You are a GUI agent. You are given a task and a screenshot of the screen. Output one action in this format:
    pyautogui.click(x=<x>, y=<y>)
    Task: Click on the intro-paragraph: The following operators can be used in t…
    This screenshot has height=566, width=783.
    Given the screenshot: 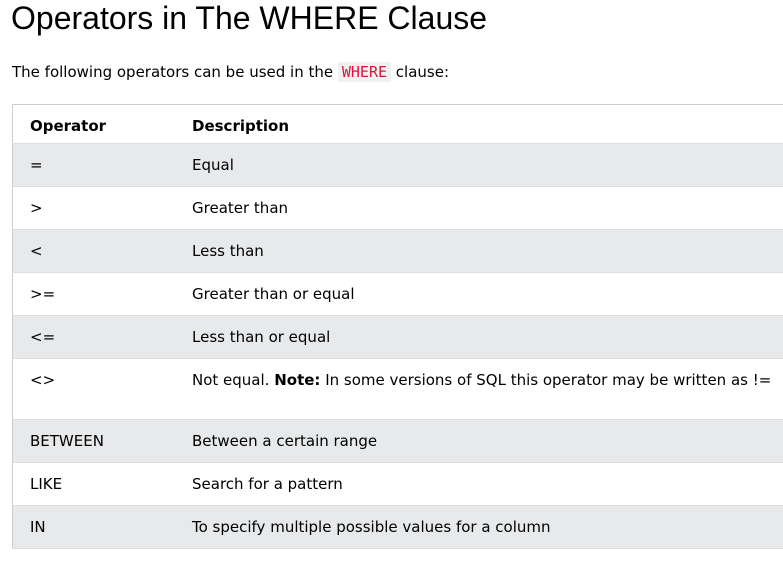 What is the action you would take?
    pyautogui.click(x=230, y=72)
    